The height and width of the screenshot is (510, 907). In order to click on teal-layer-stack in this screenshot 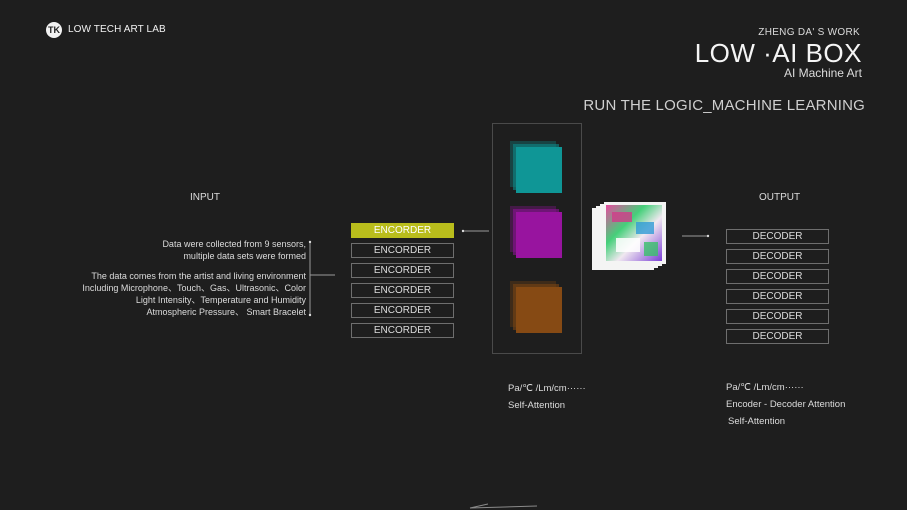, I will do `click(536, 167)`.